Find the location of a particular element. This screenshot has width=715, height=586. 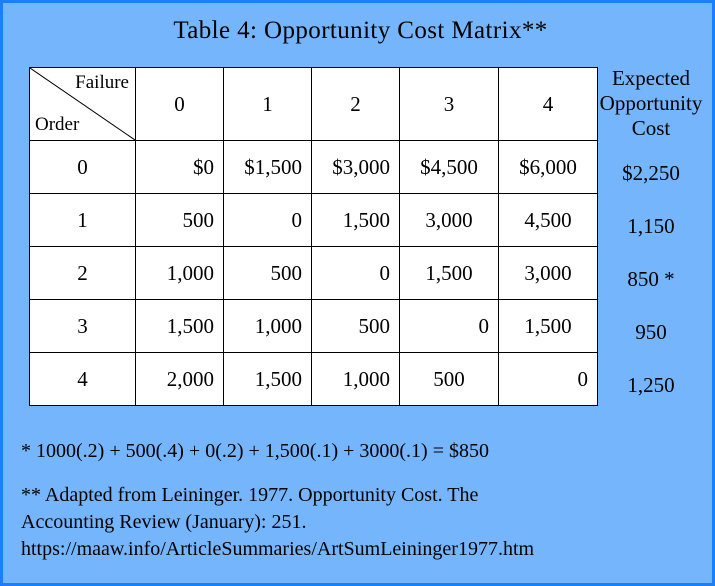

eoc-header-line-2: Opportunity is located at coordinates (651, 103).